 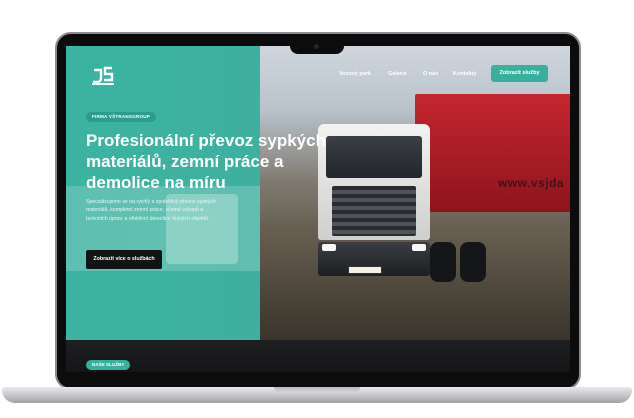 What do you see at coordinates (397, 74) in the screenshot?
I see `nav-link-galerie: Galerie` at bounding box center [397, 74].